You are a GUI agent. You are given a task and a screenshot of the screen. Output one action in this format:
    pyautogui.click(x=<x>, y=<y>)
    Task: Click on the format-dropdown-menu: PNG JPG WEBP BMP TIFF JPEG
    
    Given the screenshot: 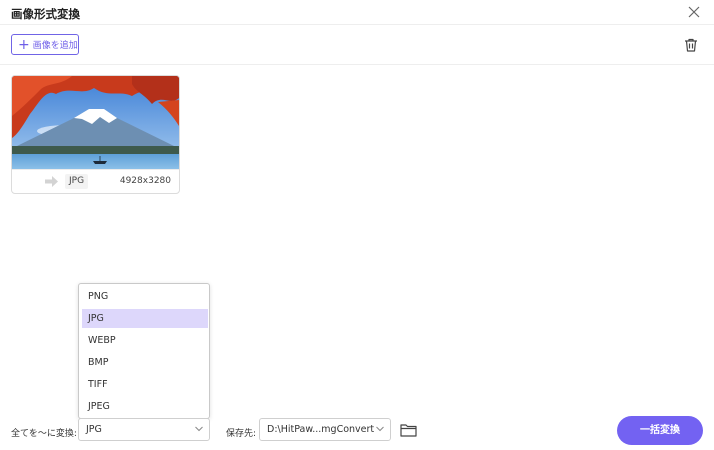 What is the action you would take?
    pyautogui.click(x=144, y=351)
    